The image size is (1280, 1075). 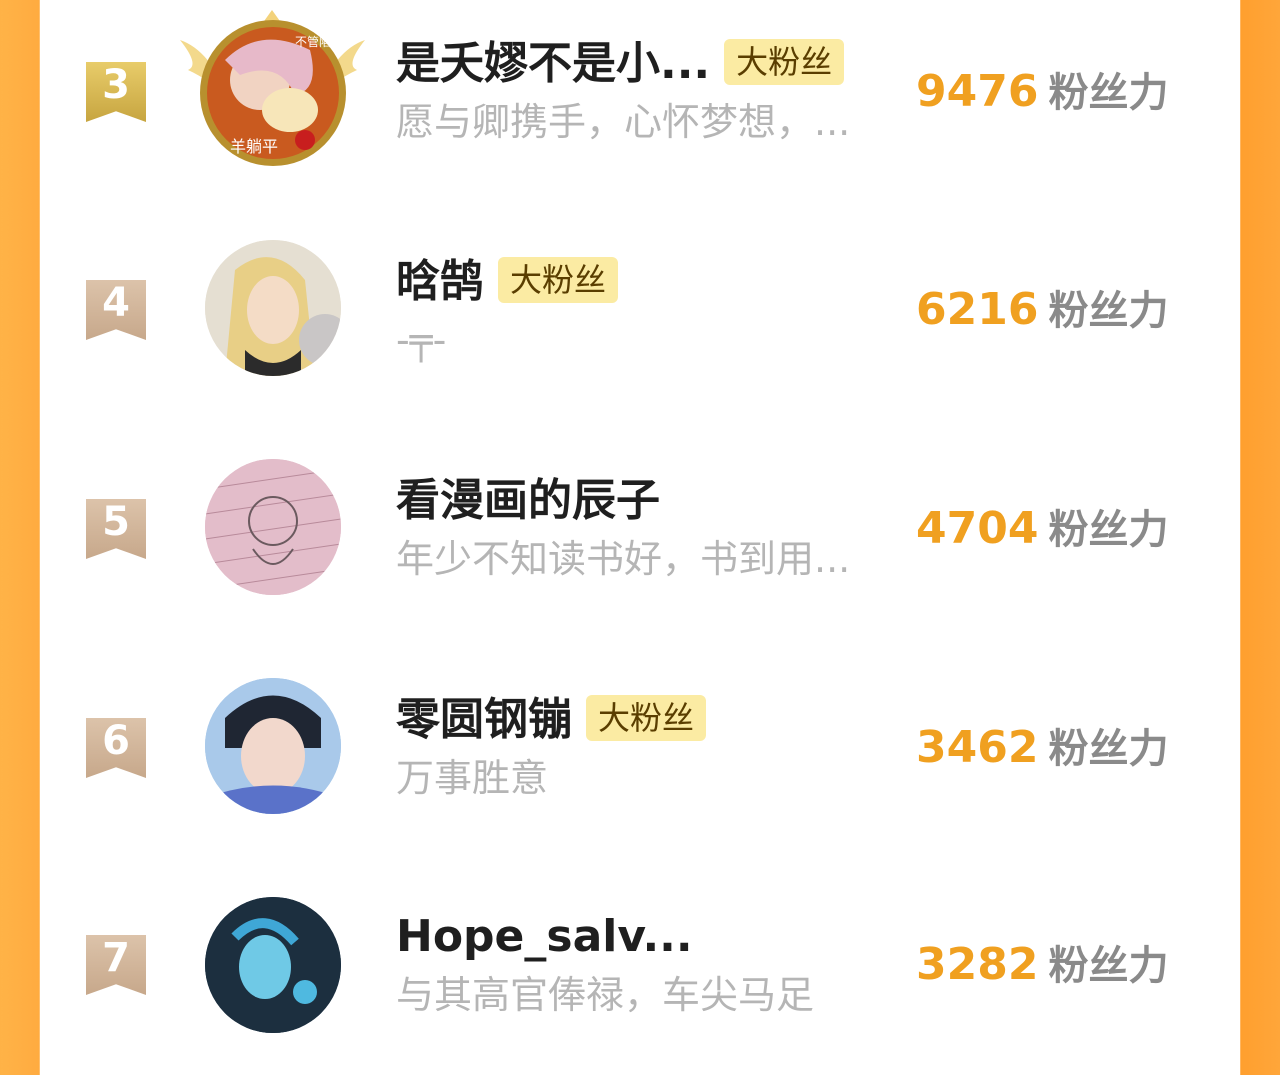 I want to click on fan-power-score: 3462 粉丝力, so click(x=1042, y=752).